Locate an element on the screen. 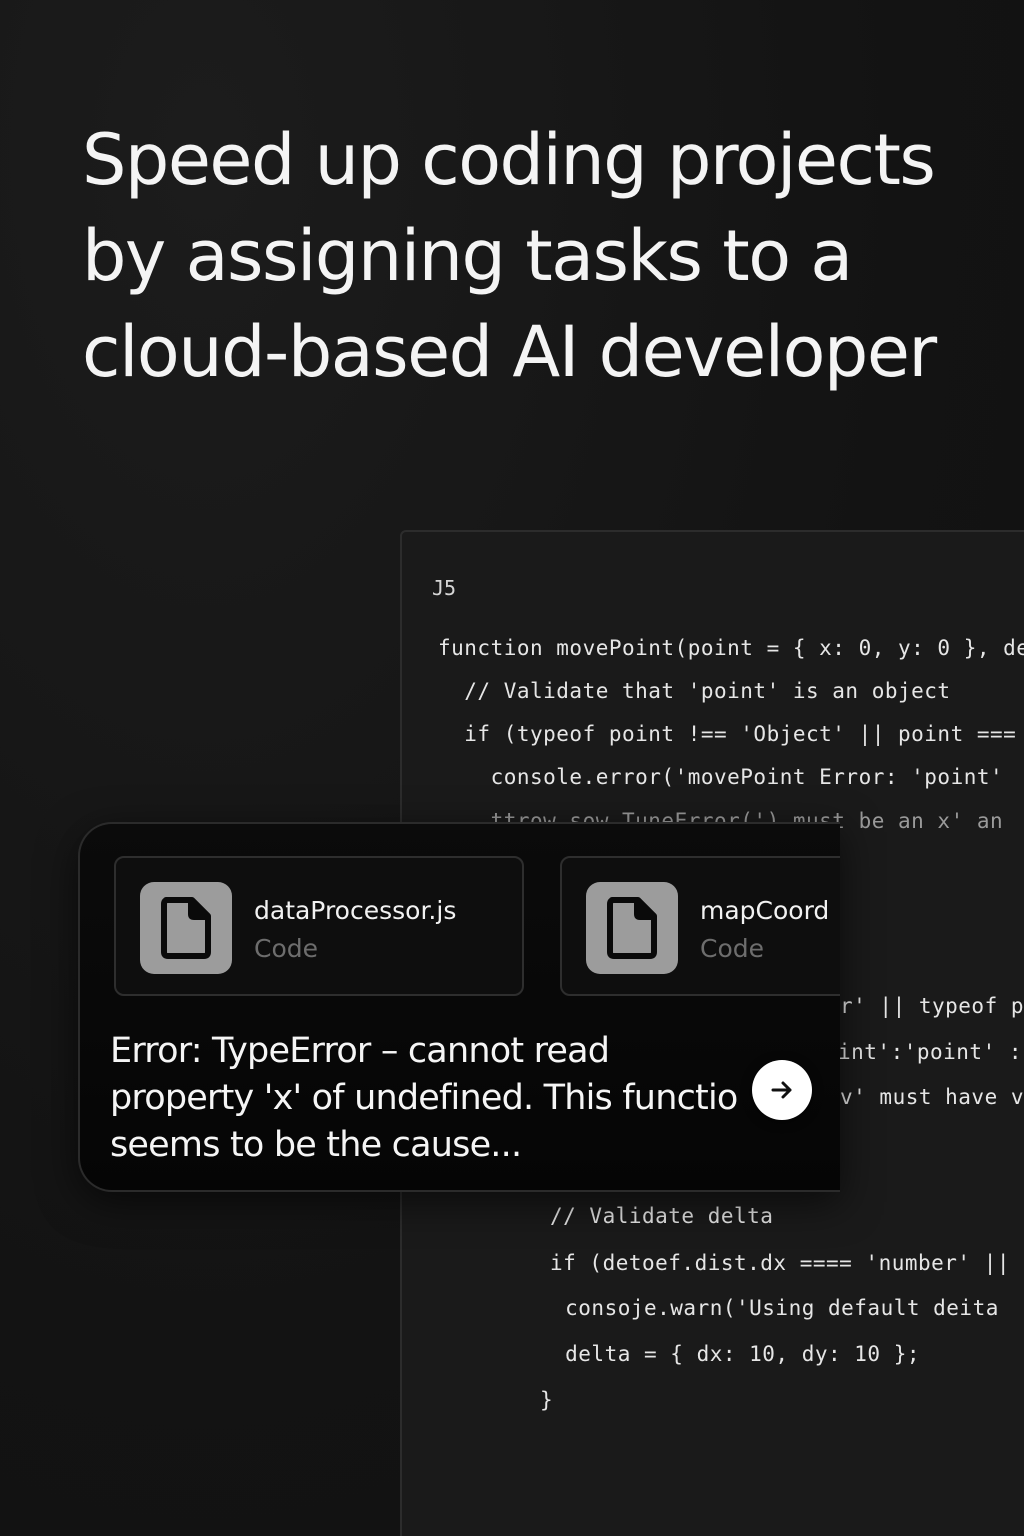 This screenshot has width=1024, height=1536. code-line: if (detoef.dist.dx ==== 'number' || is located at coordinates (780, 1263).